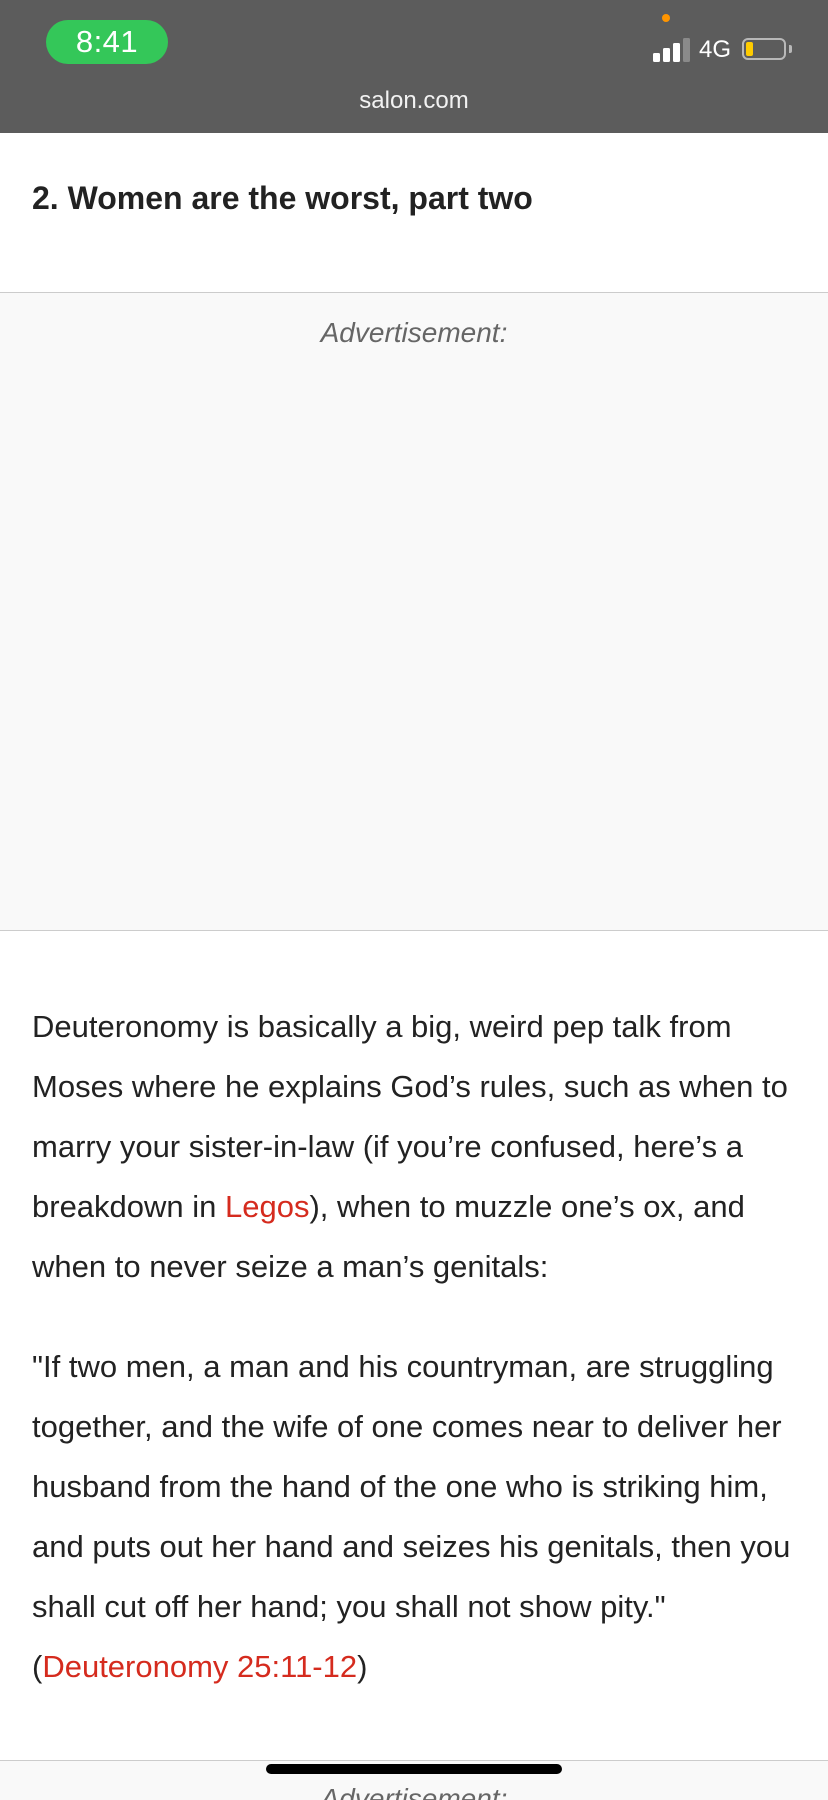 This screenshot has height=1800, width=828. I want to click on network-type: 4G, so click(715, 49).